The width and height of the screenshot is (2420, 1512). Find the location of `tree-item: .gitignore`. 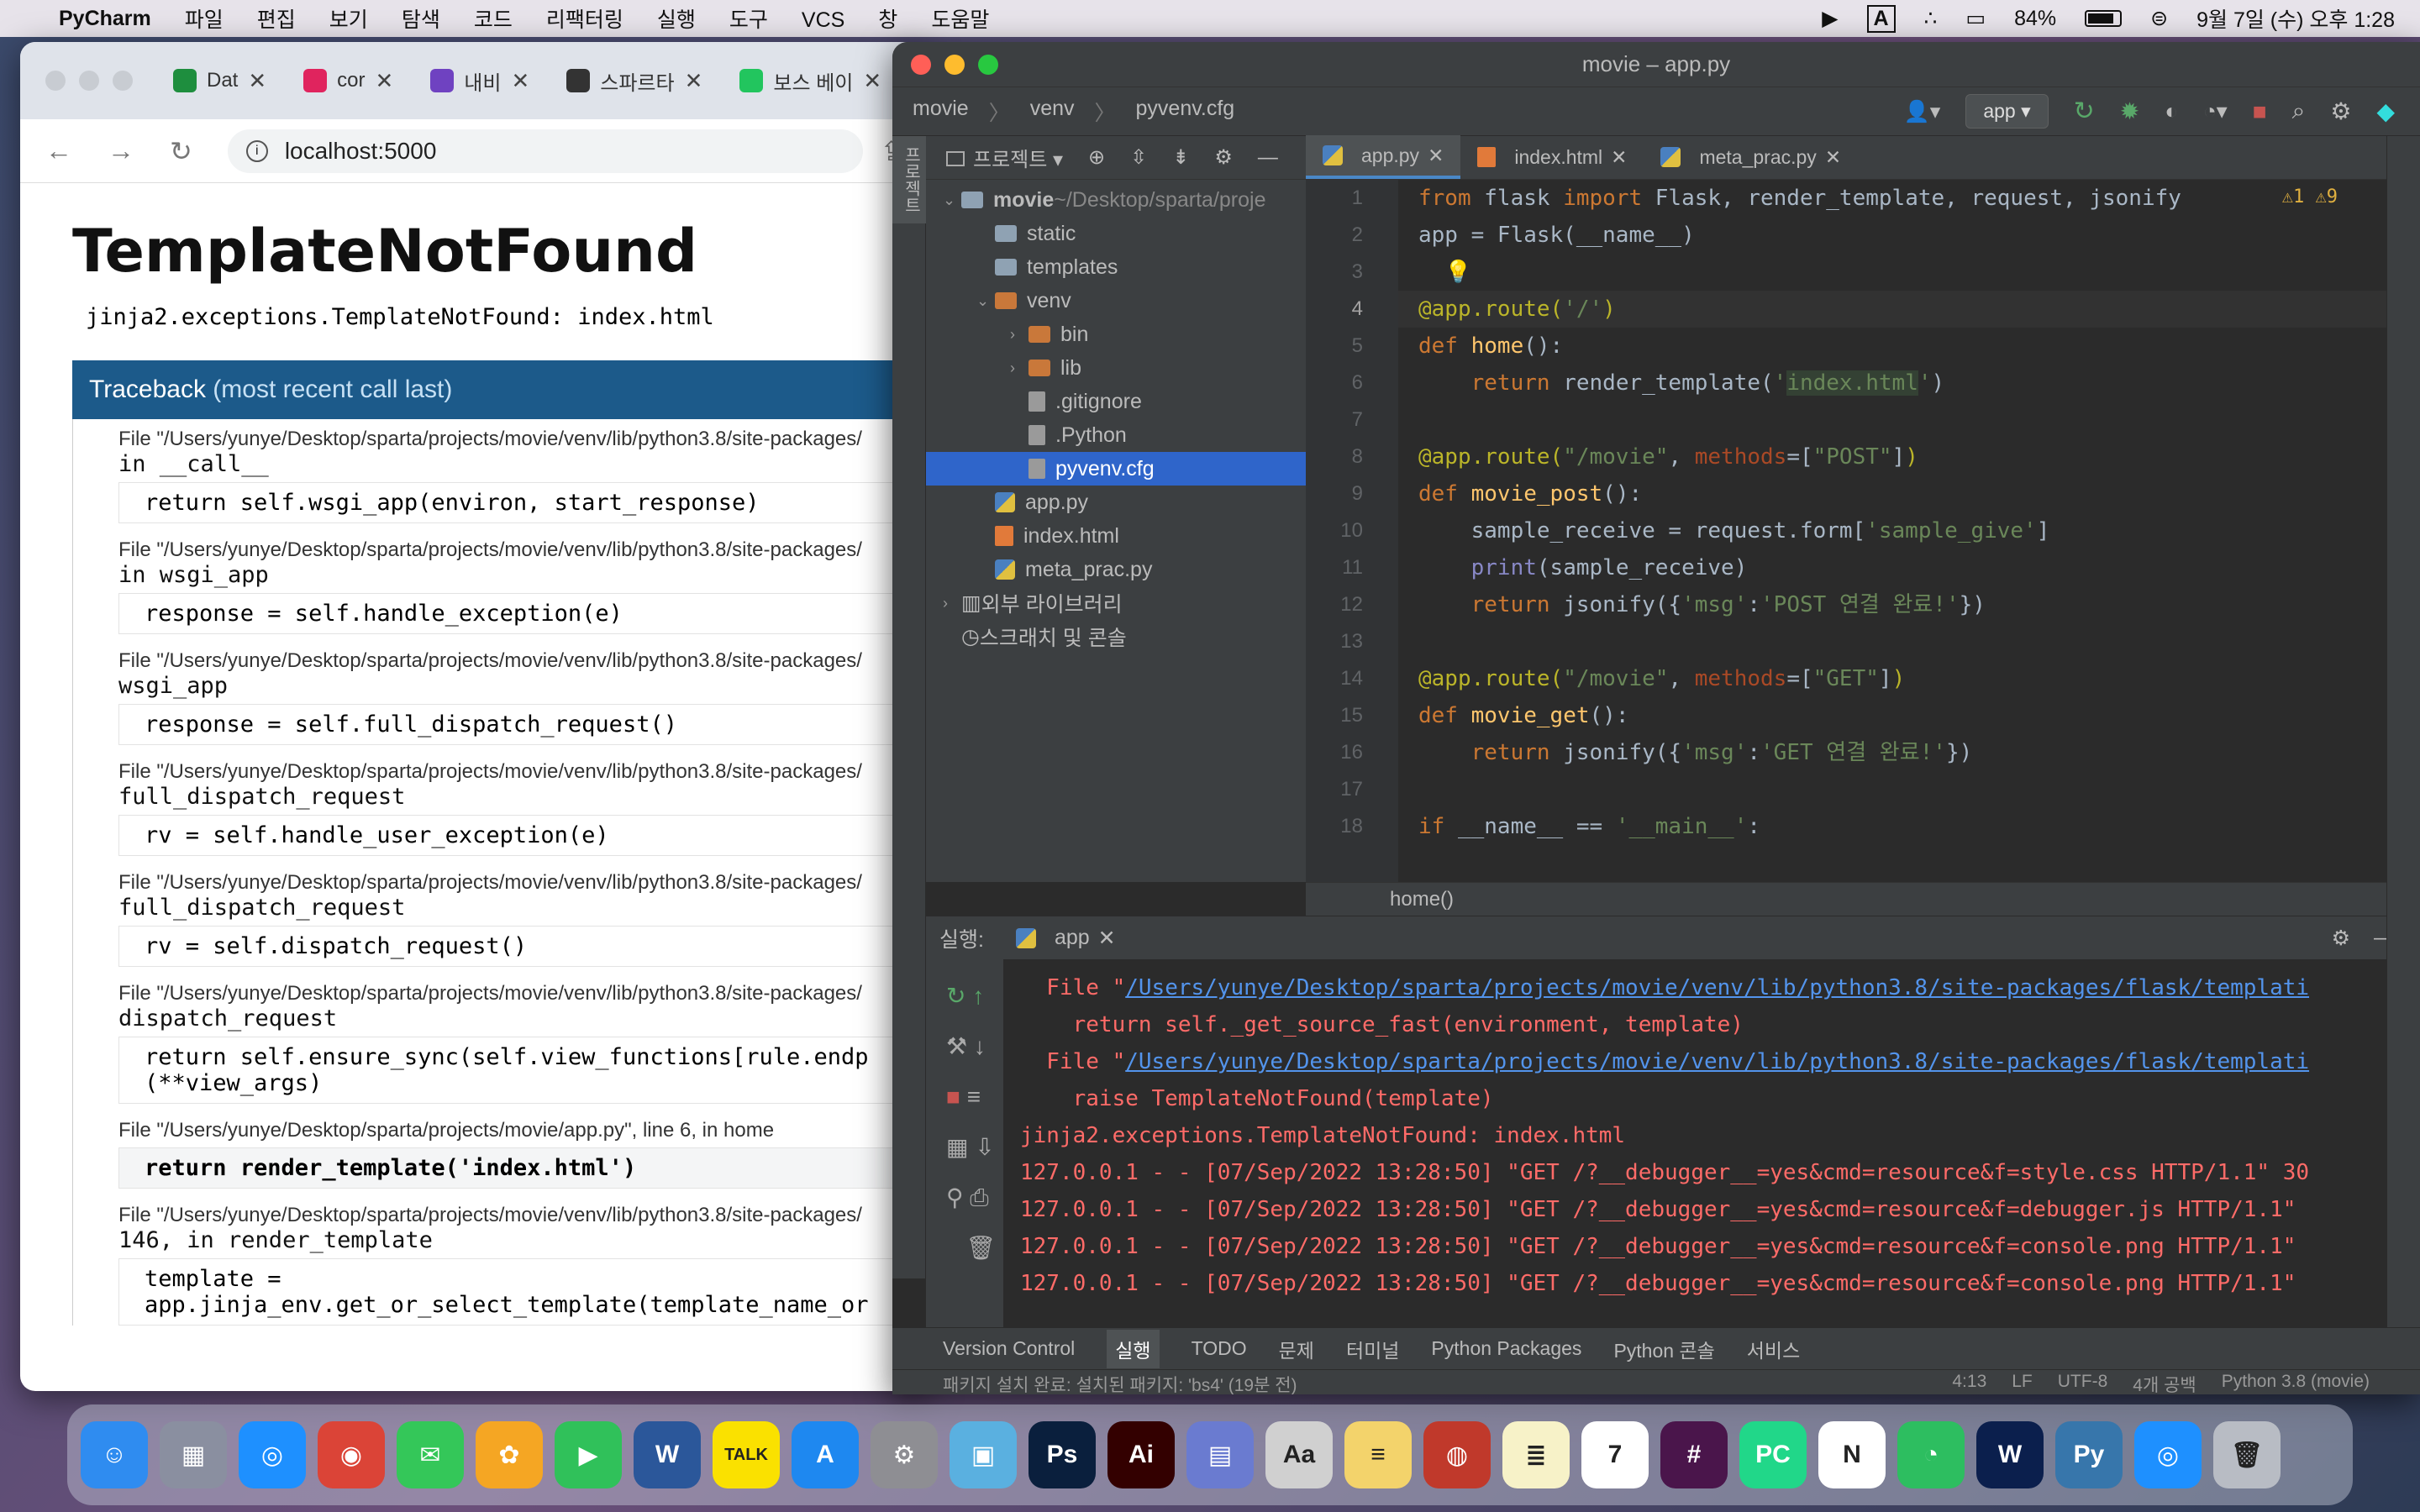

tree-item: .gitignore is located at coordinates (1116, 401).